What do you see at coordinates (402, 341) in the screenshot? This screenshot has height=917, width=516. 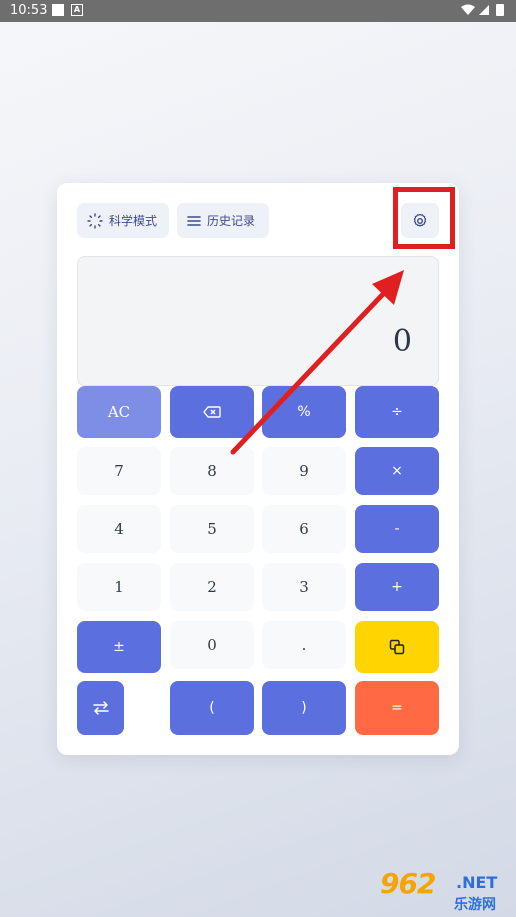 I see `display-value: 0` at bounding box center [402, 341].